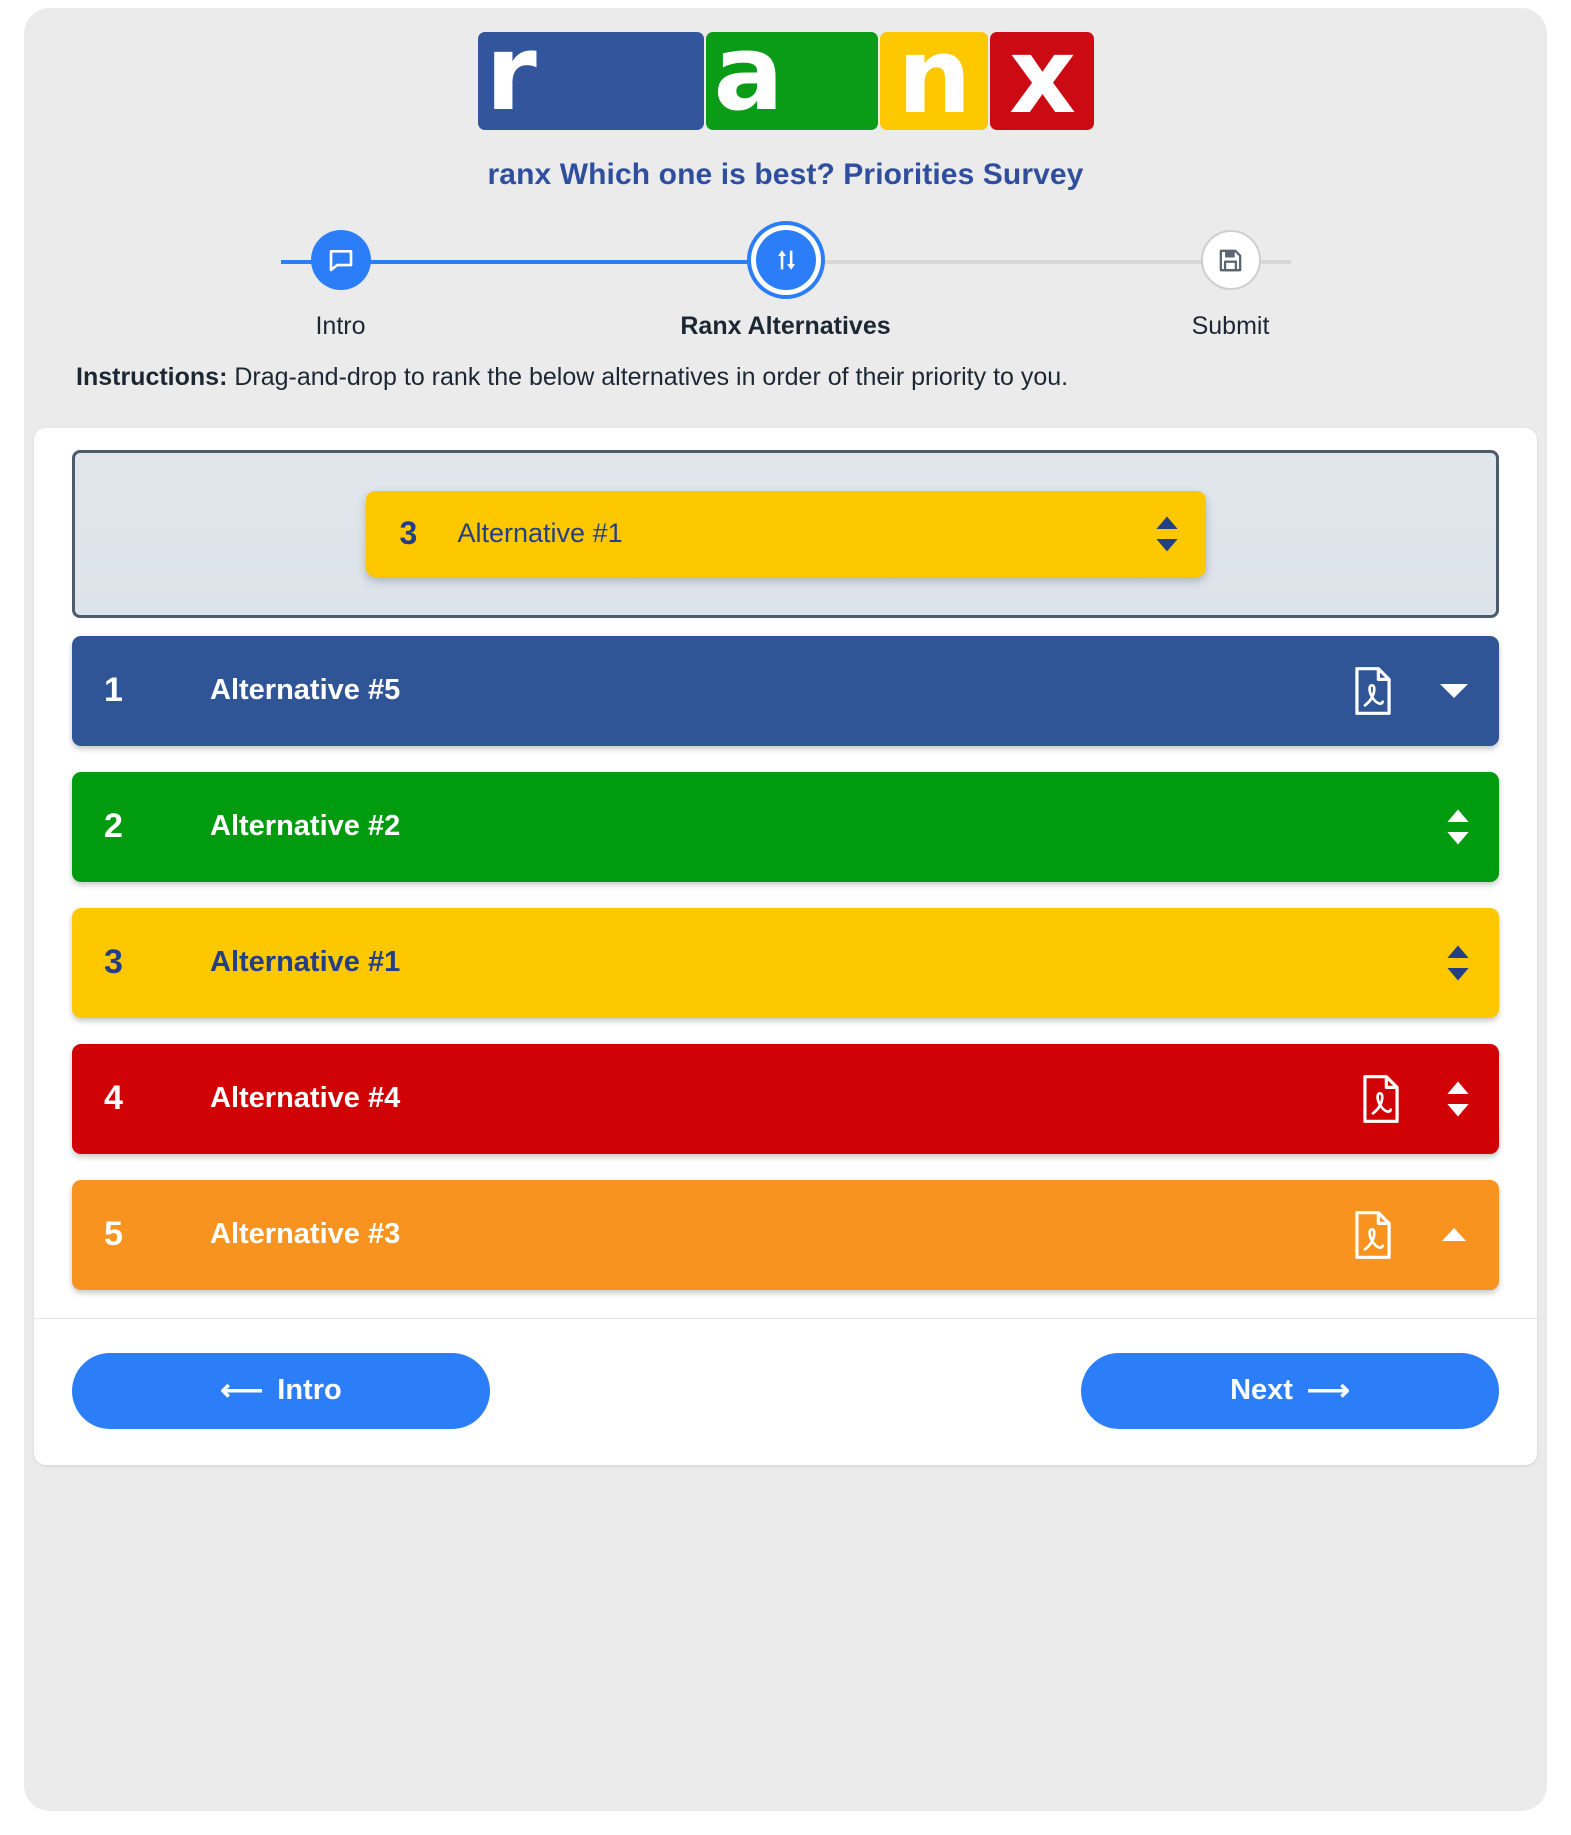 This screenshot has width=1571, height=1835. I want to click on caret-down-icon, so click(1454, 691).